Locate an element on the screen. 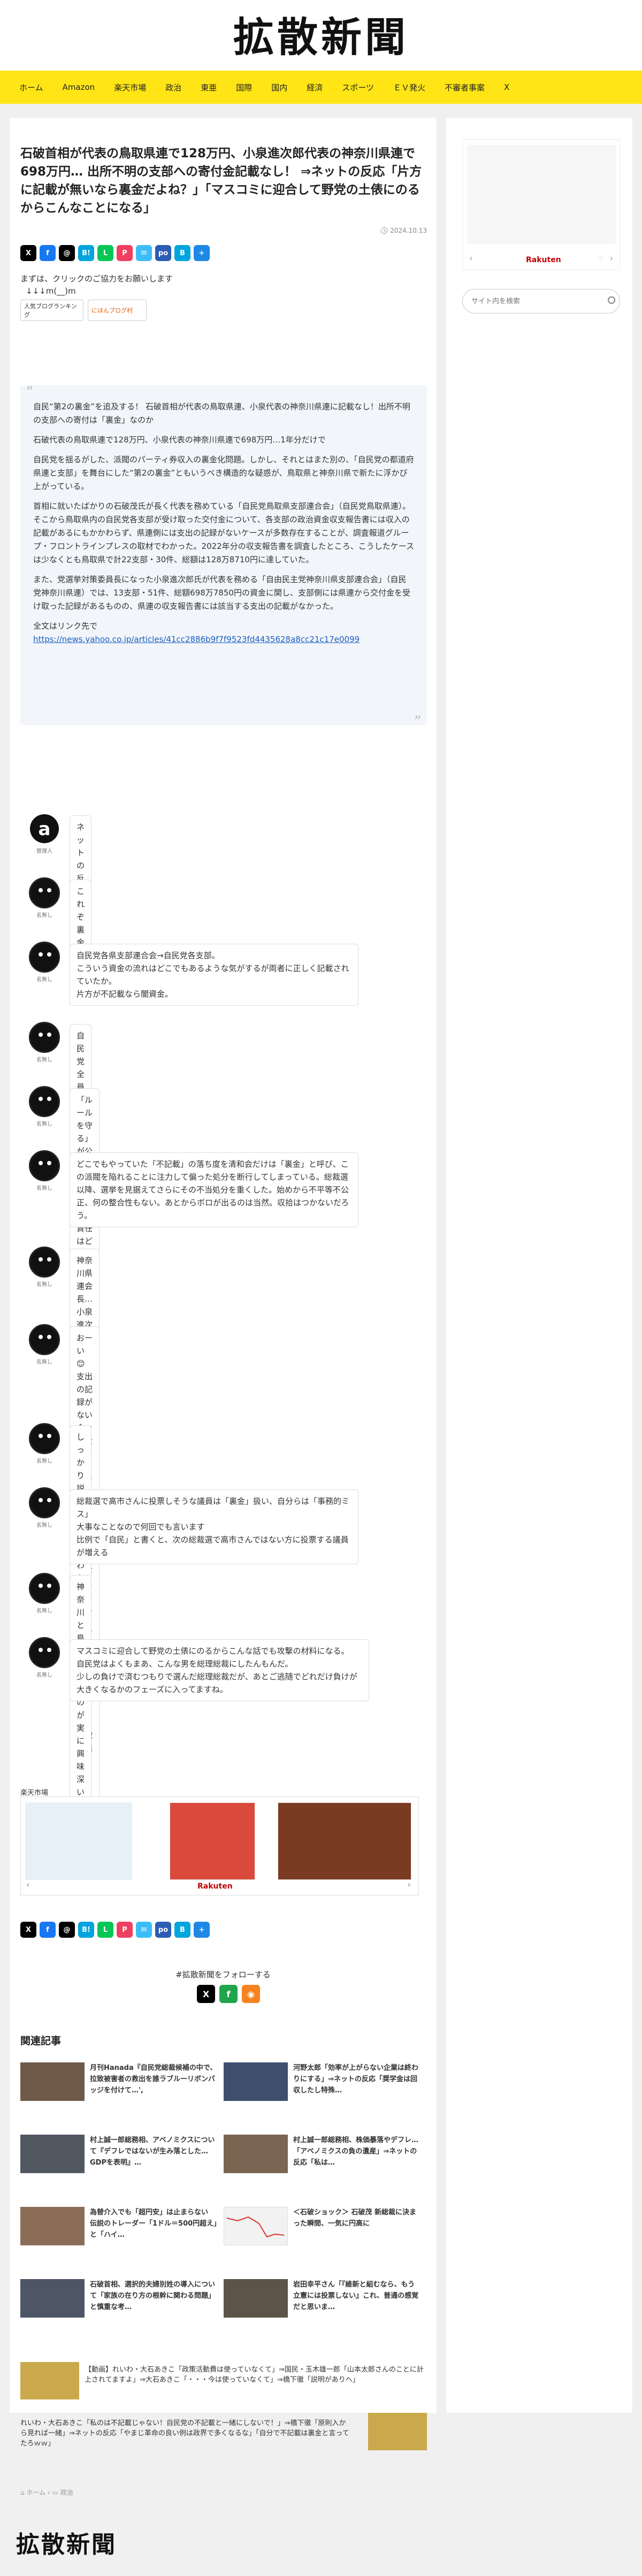  avatar: a is located at coordinates (44, 828).